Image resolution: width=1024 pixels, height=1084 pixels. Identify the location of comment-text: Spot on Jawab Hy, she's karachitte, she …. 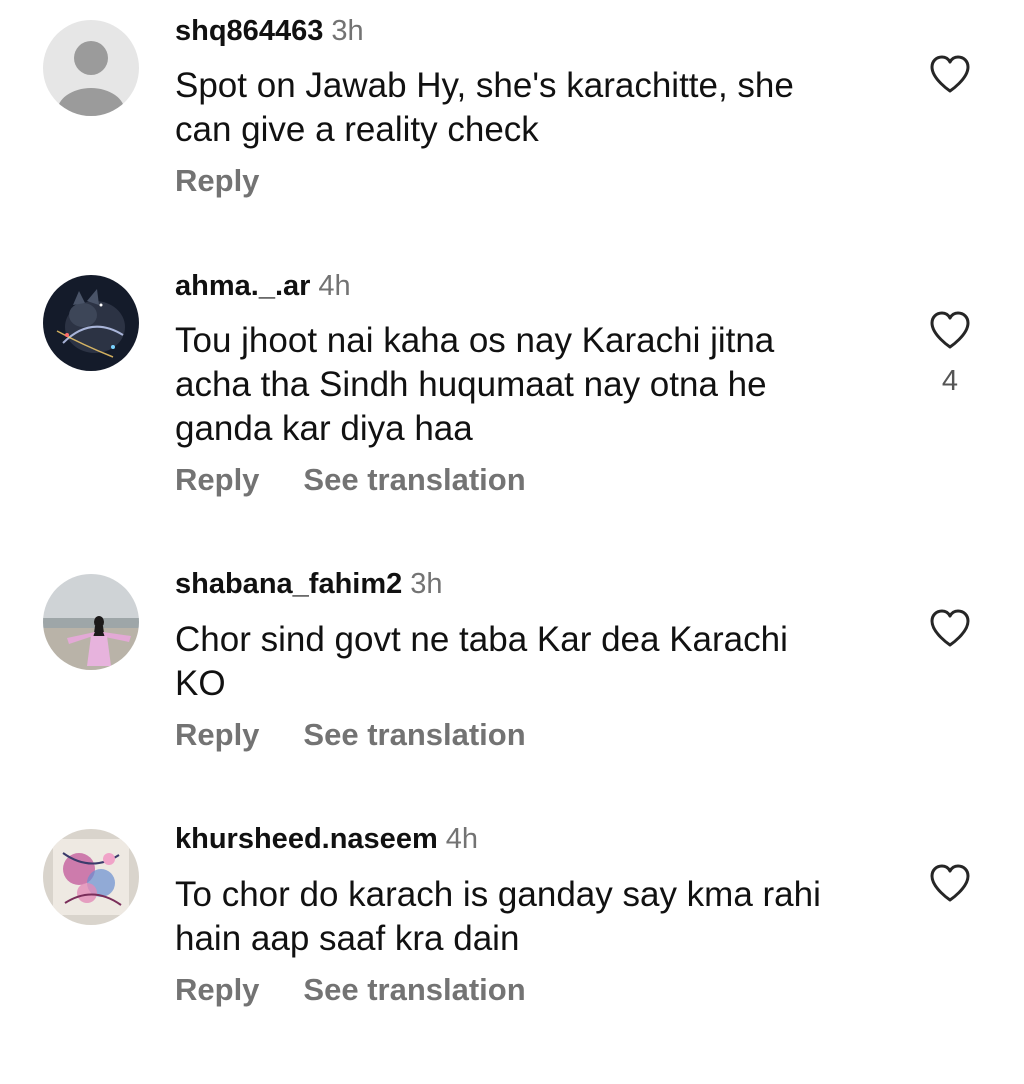
(535, 108).